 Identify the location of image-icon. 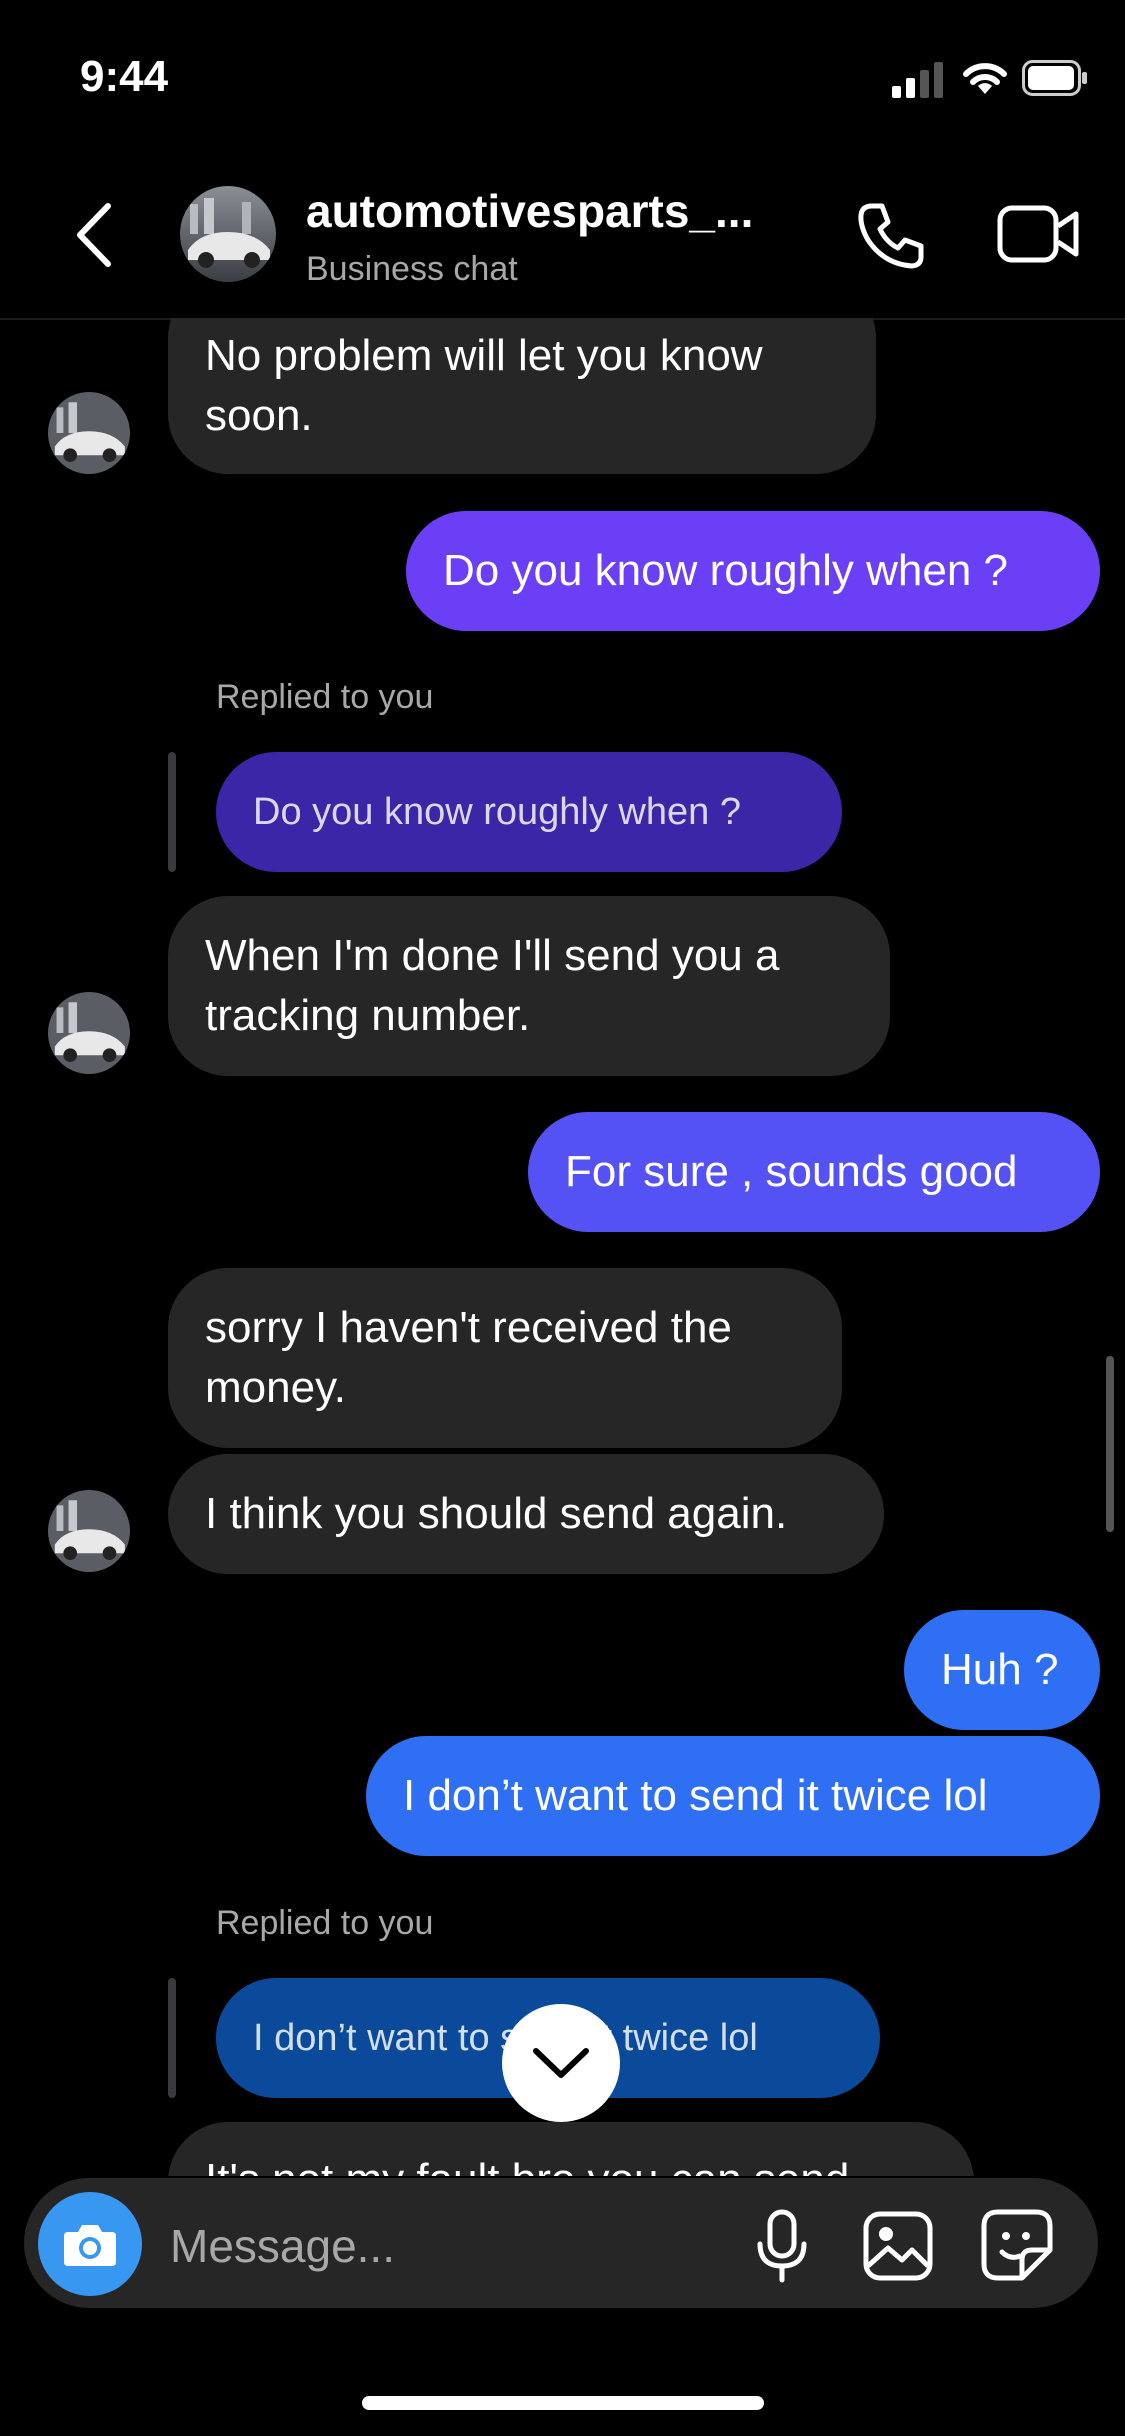
(898, 2246).